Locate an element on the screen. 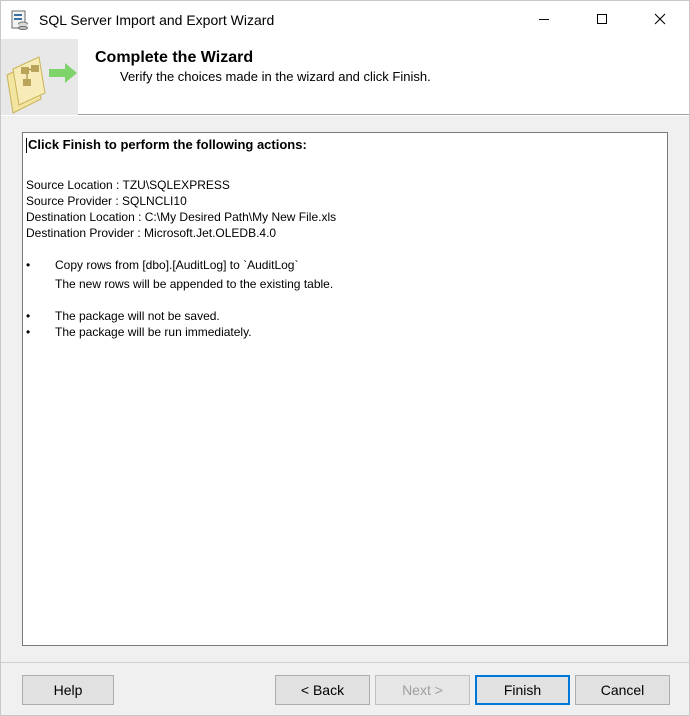  page-title: Complete the Wizard is located at coordinates (174, 57).